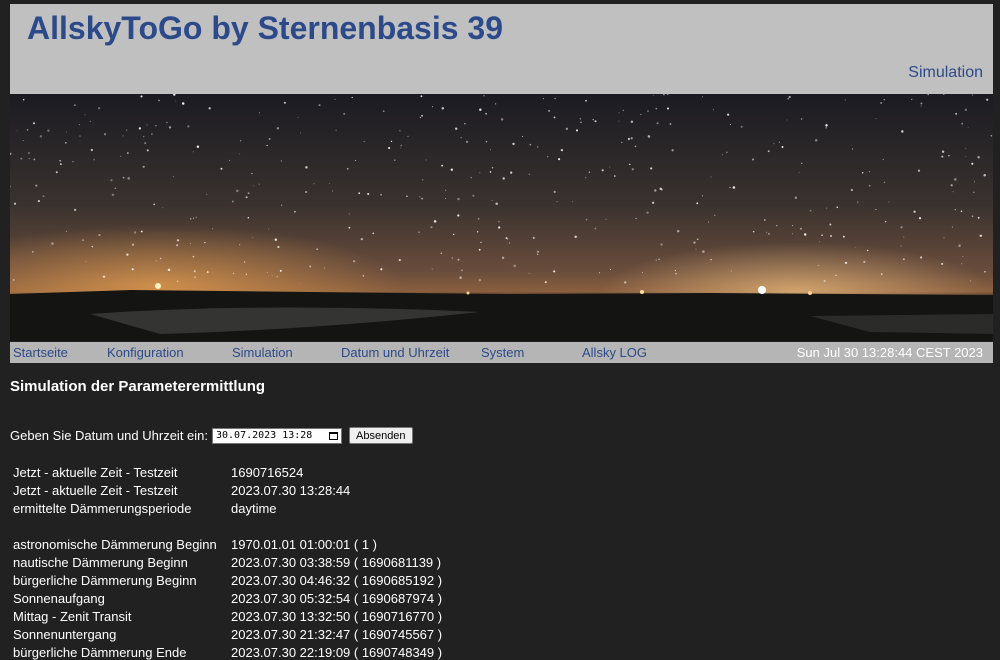 This screenshot has height=660, width=1000. What do you see at coordinates (264, 435) in the screenshot?
I see `datetime-value: 30.07.2023 13:28` at bounding box center [264, 435].